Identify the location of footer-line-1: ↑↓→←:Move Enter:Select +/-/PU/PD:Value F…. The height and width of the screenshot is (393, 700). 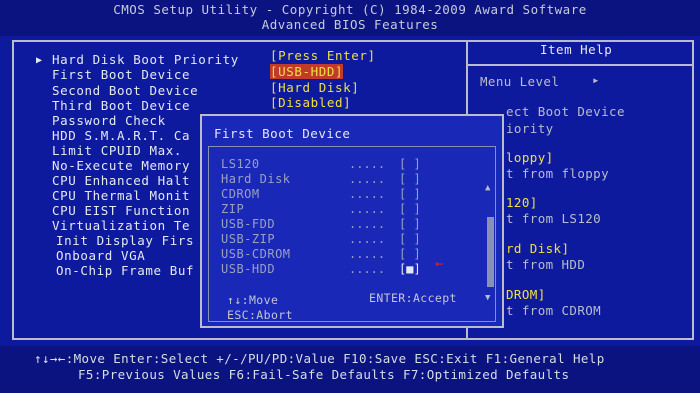
(319, 358).